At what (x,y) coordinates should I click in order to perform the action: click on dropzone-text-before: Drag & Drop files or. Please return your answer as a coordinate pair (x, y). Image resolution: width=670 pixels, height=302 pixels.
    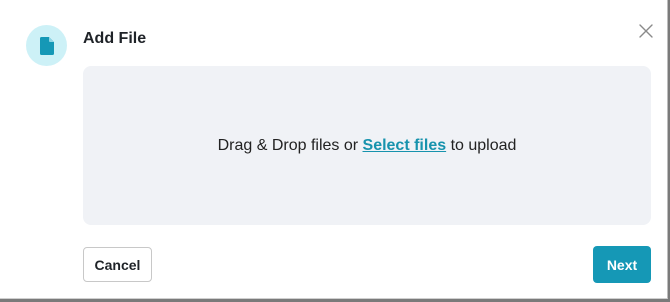
    Looking at the image, I should click on (290, 145).